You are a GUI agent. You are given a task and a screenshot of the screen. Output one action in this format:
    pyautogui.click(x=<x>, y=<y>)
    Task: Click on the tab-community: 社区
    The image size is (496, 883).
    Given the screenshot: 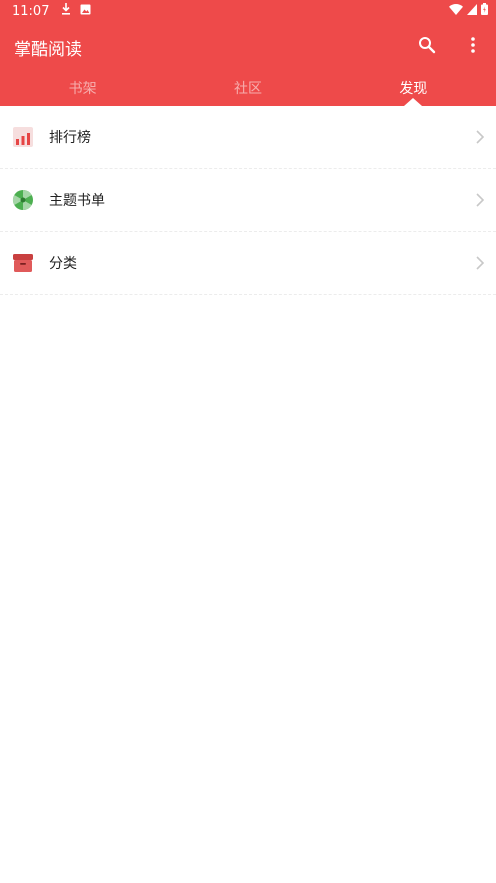 What is the action you would take?
    pyautogui.click(x=247, y=89)
    